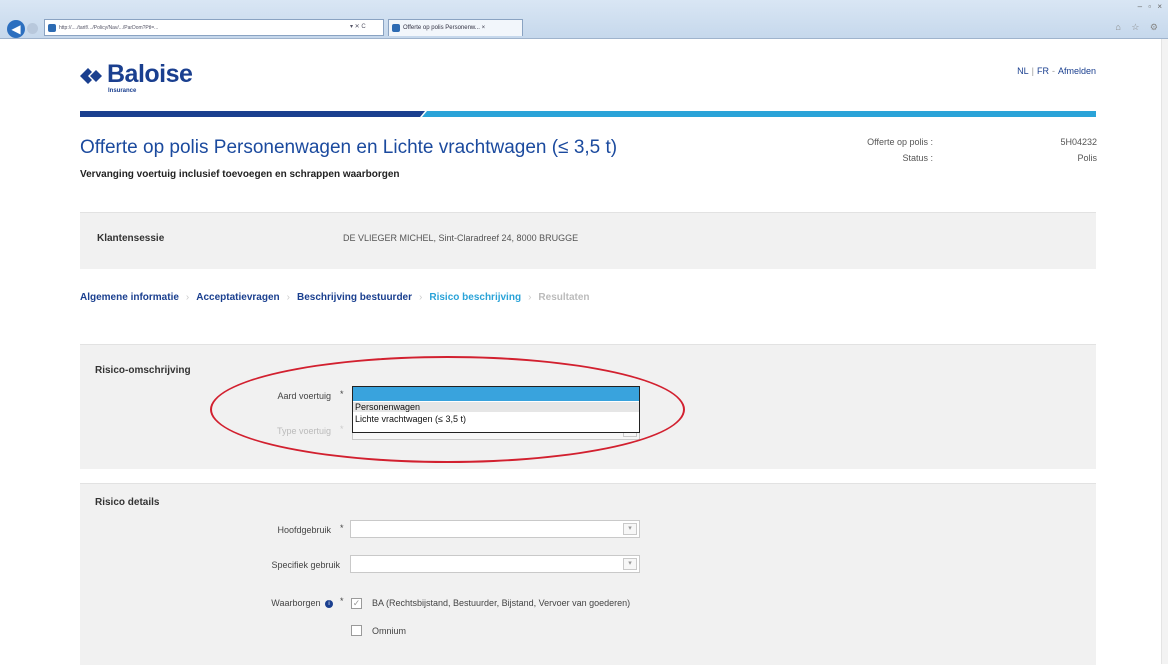 The width and height of the screenshot is (1168, 665). I want to click on logout-link: Afmelden, so click(1077, 71).